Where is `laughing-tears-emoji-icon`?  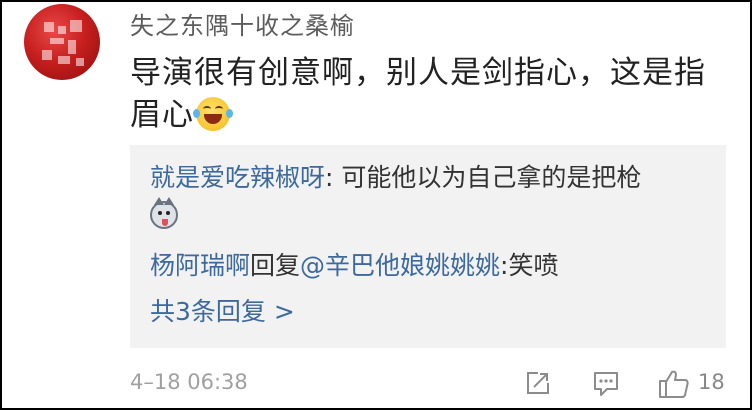
laughing-tears-emoji-icon is located at coordinates (213, 114).